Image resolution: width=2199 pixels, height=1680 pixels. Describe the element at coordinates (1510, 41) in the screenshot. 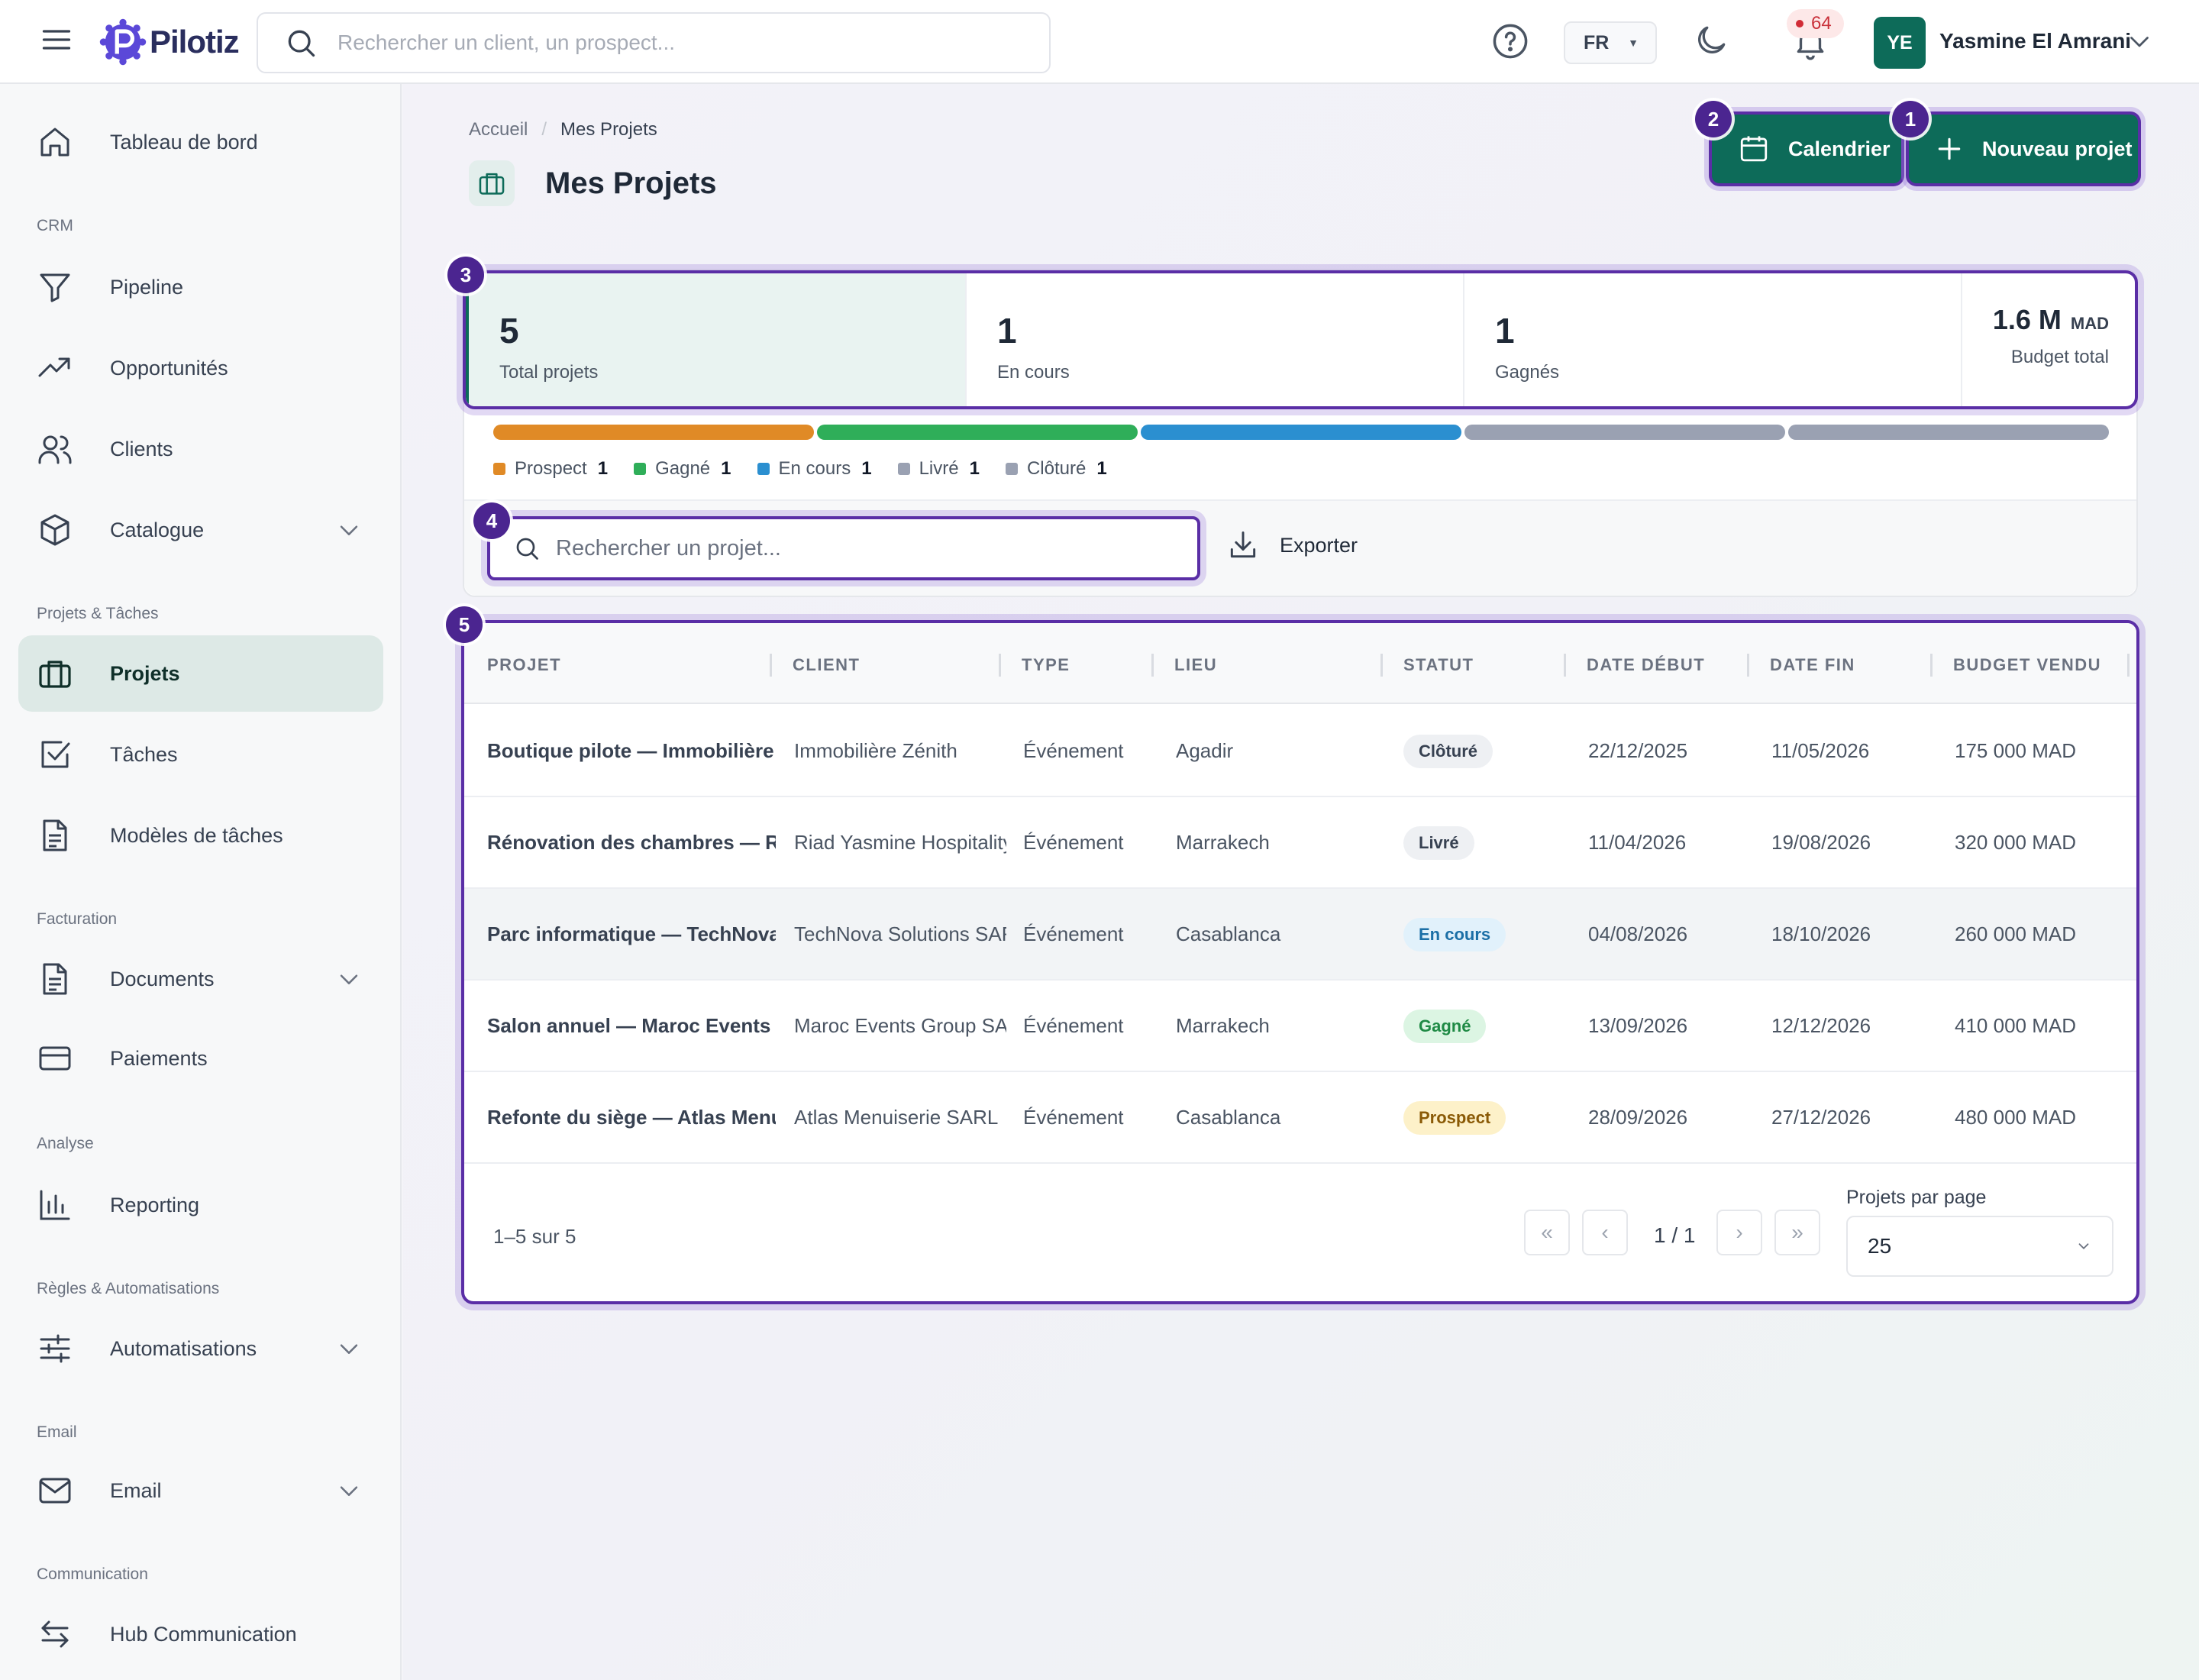

I see `help-icon` at that location.